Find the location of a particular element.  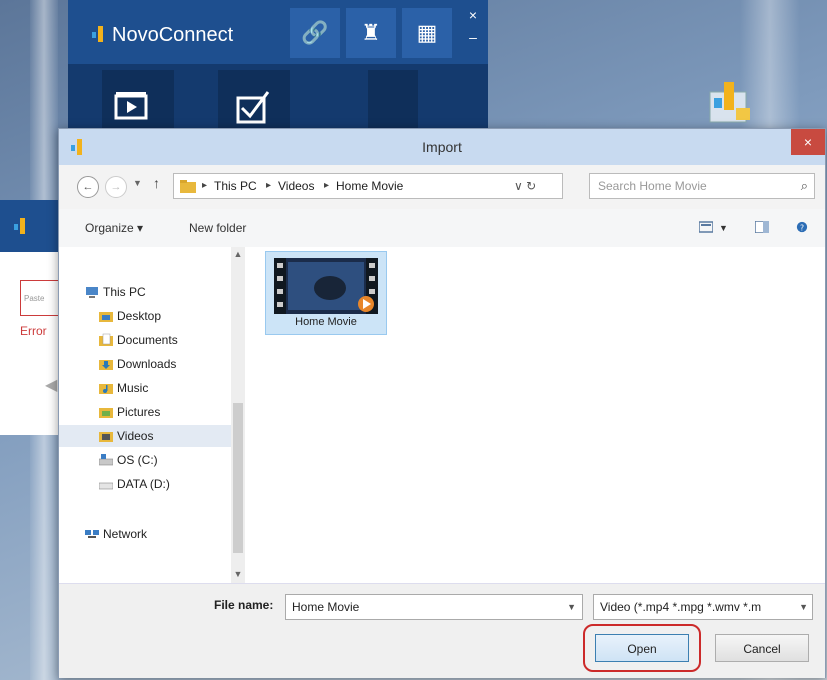

app-tile is located at coordinates (393, 100).